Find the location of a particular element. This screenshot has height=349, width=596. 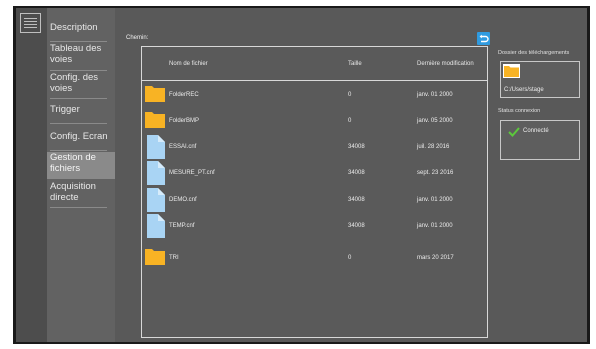

sidebar-item-label: Config. Ecran is located at coordinates (79, 136).